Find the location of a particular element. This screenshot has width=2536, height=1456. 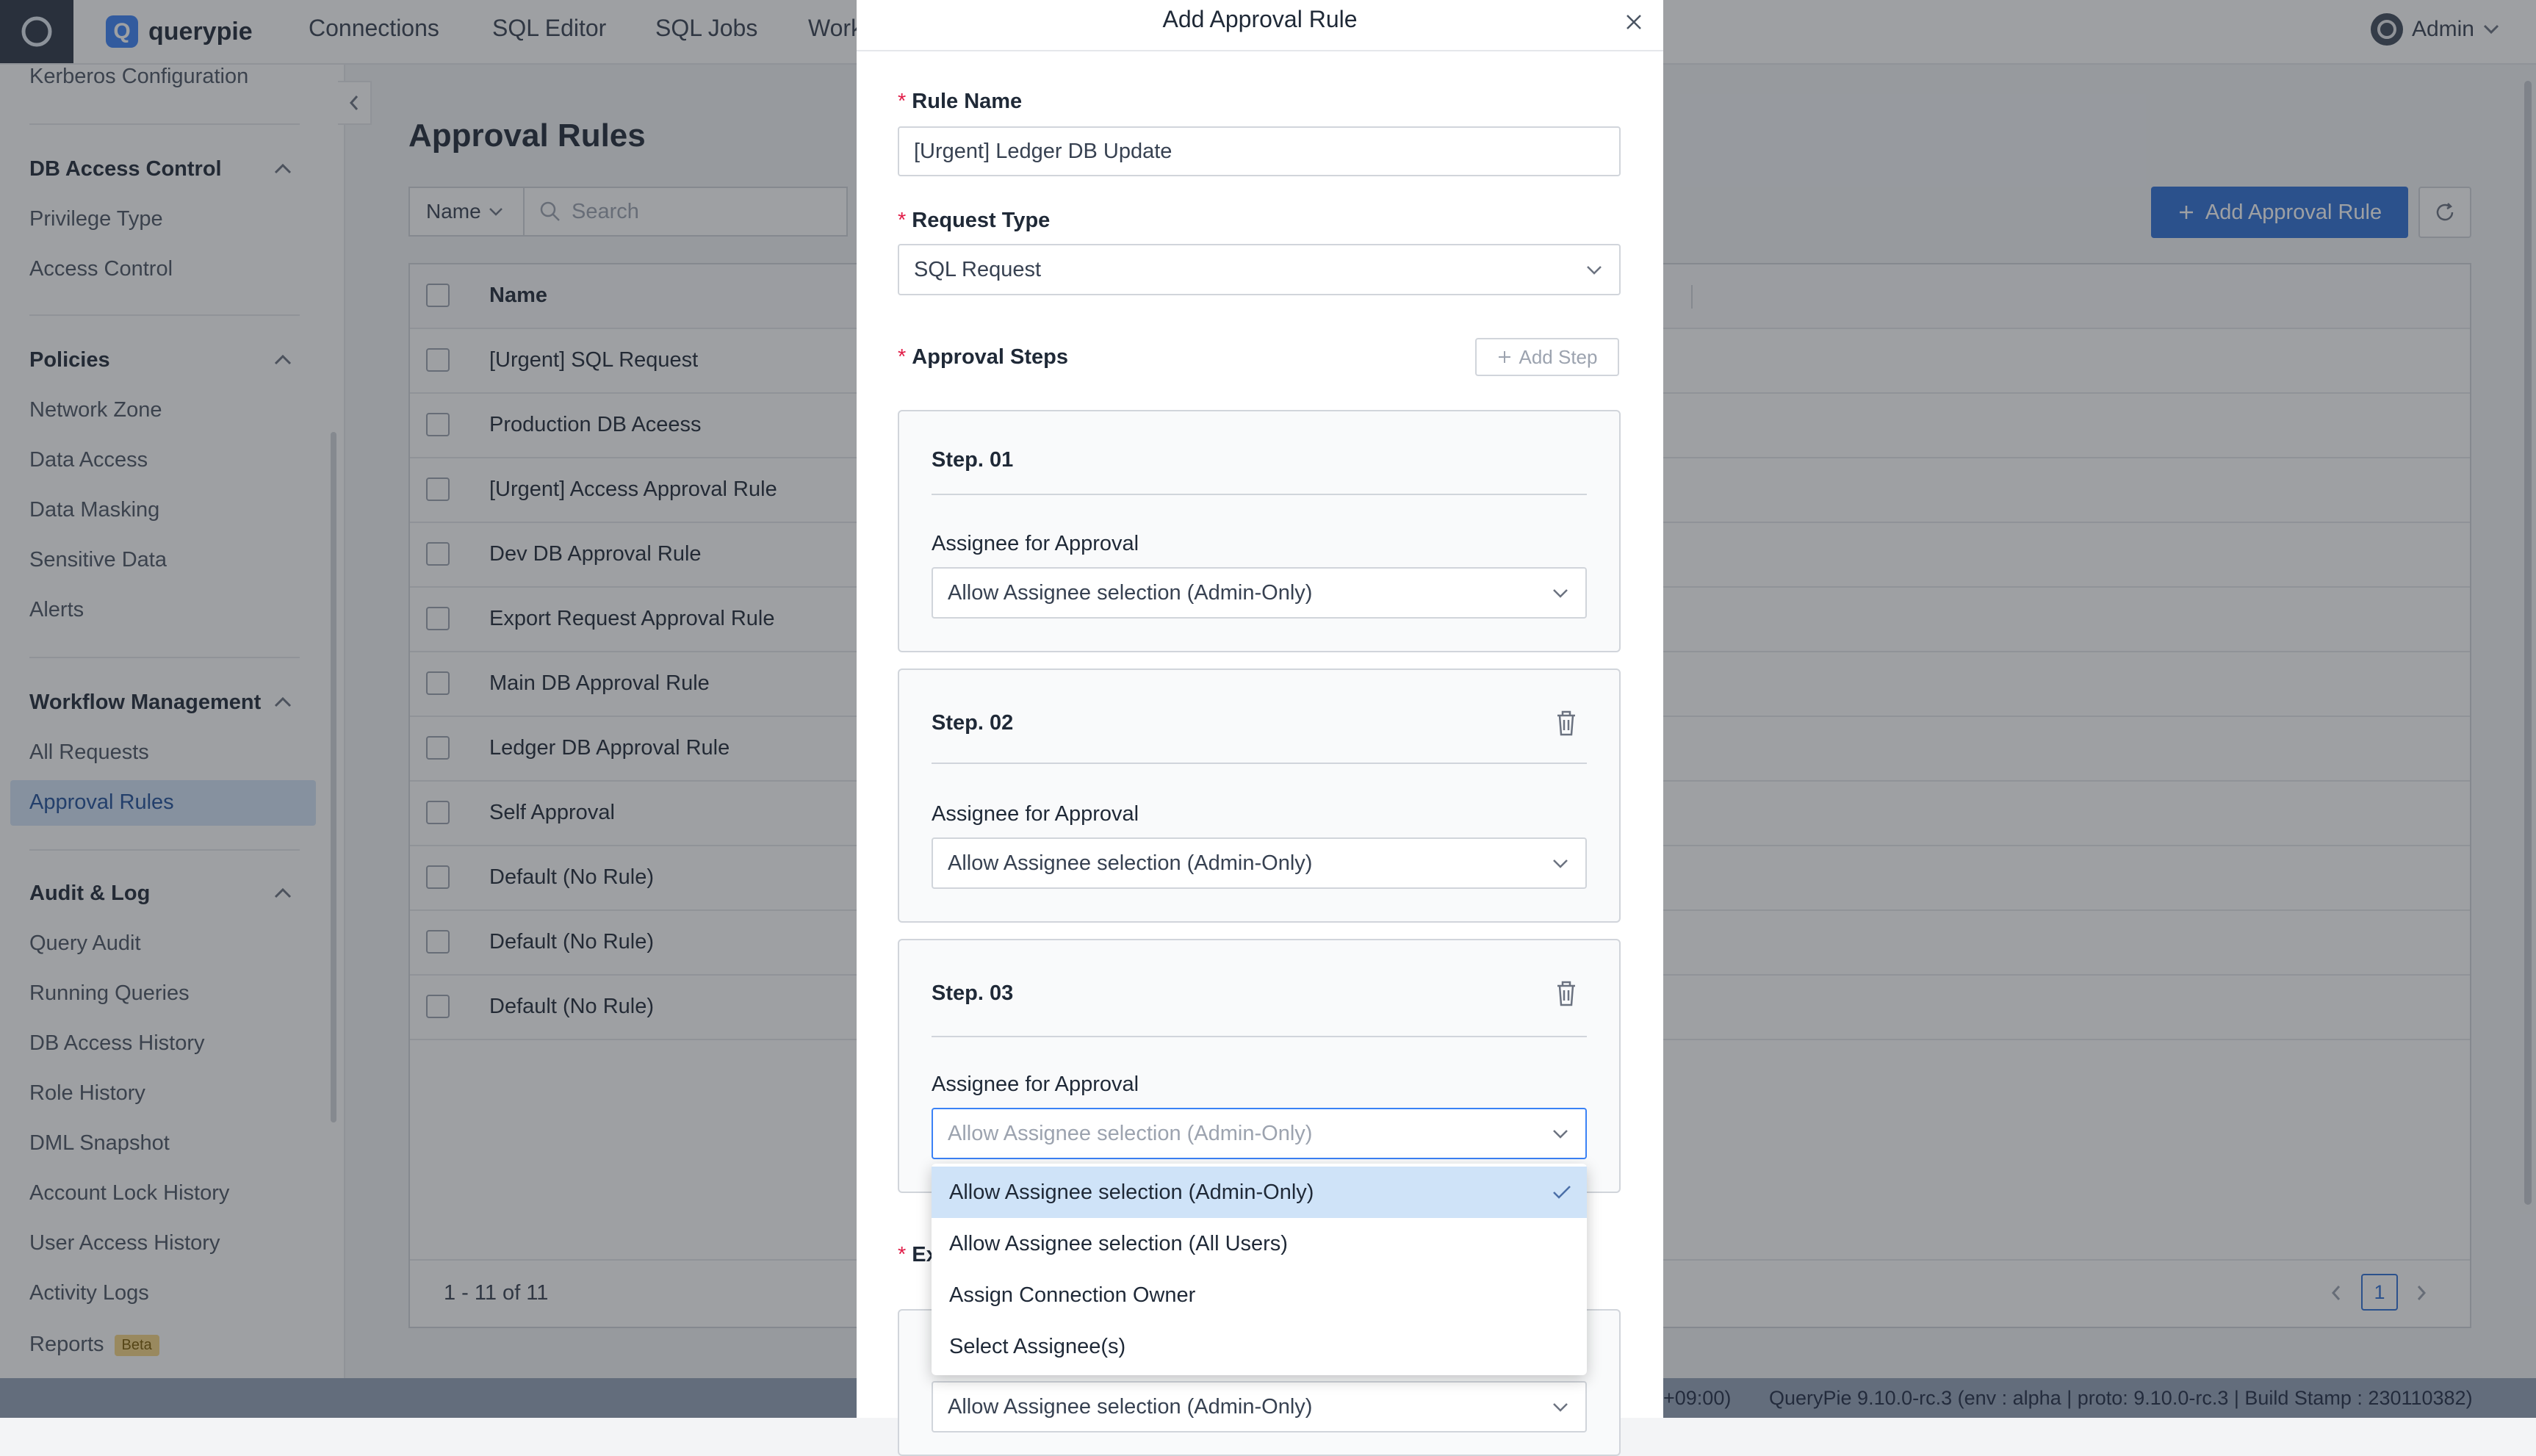

rule-name-input: [Urgent] Ledger DB Update is located at coordinates (1259, 151).